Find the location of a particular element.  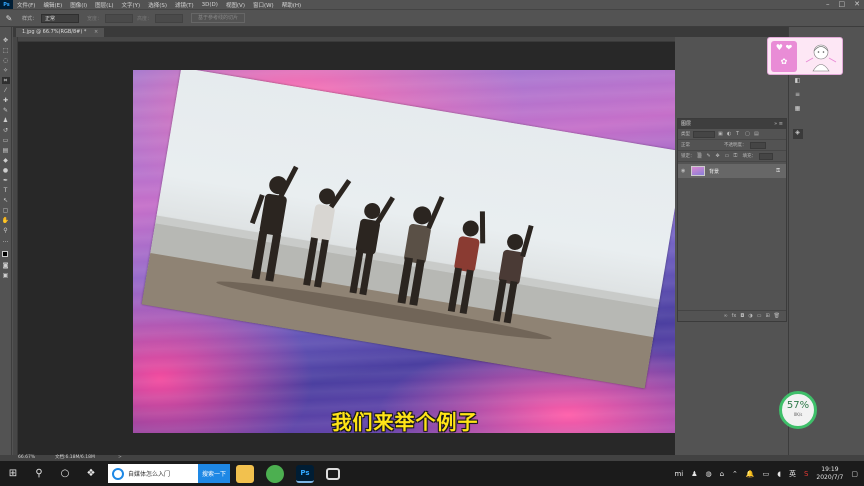

adjustments-panel-icon: ▦ is located at coordinates (798, 109).